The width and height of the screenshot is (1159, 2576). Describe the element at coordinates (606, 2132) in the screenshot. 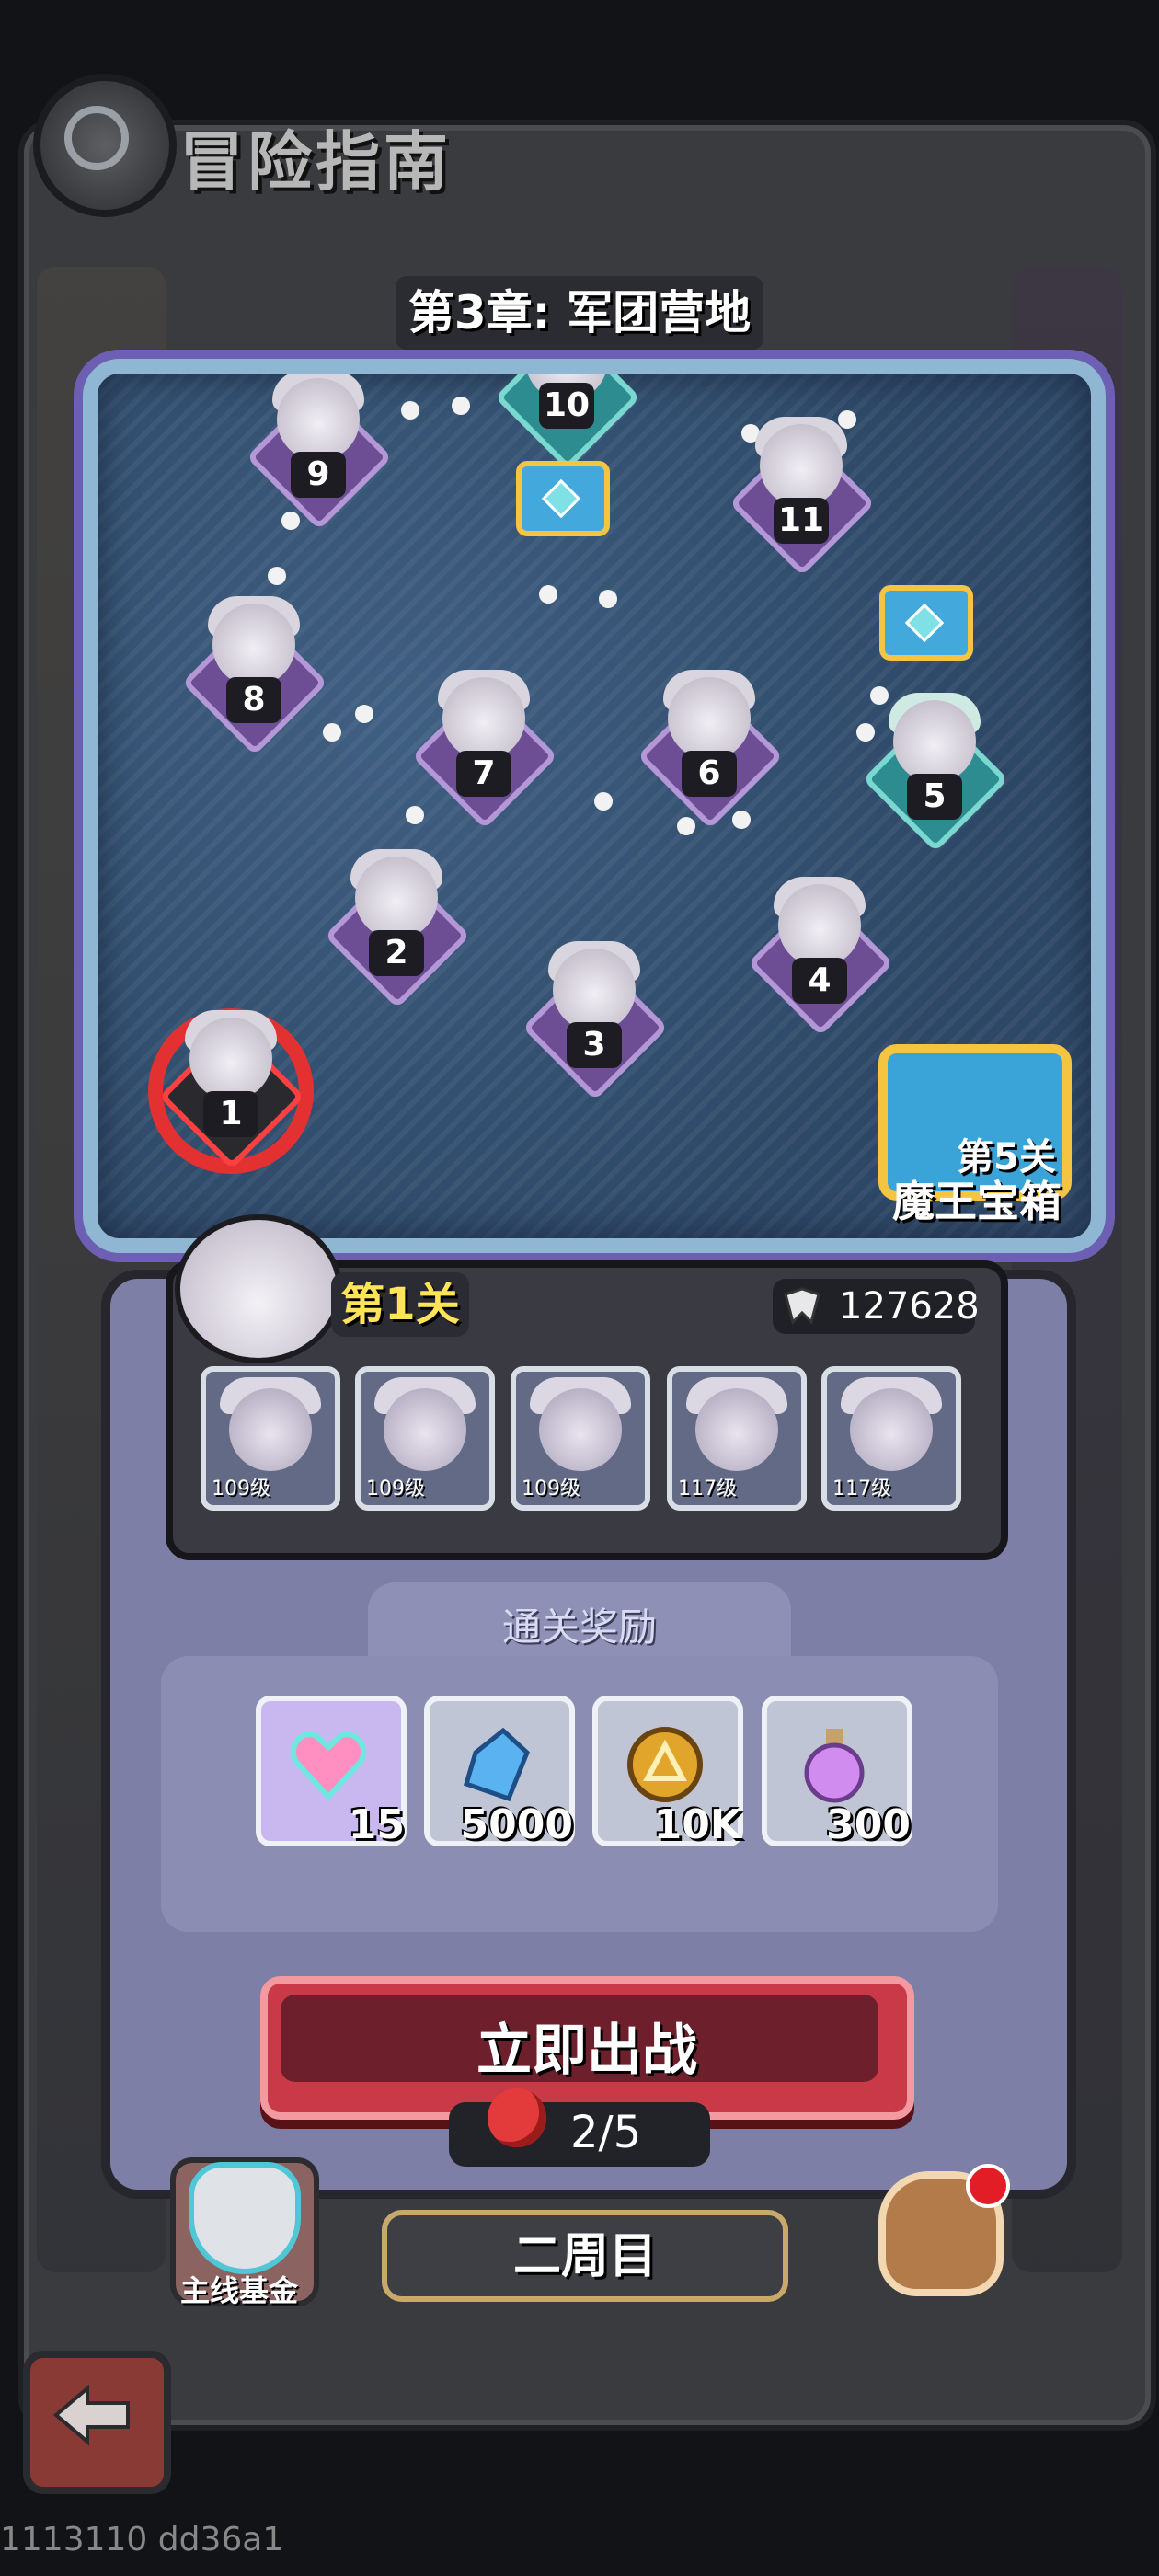

I see `stamina-value: 2/5` at that location.